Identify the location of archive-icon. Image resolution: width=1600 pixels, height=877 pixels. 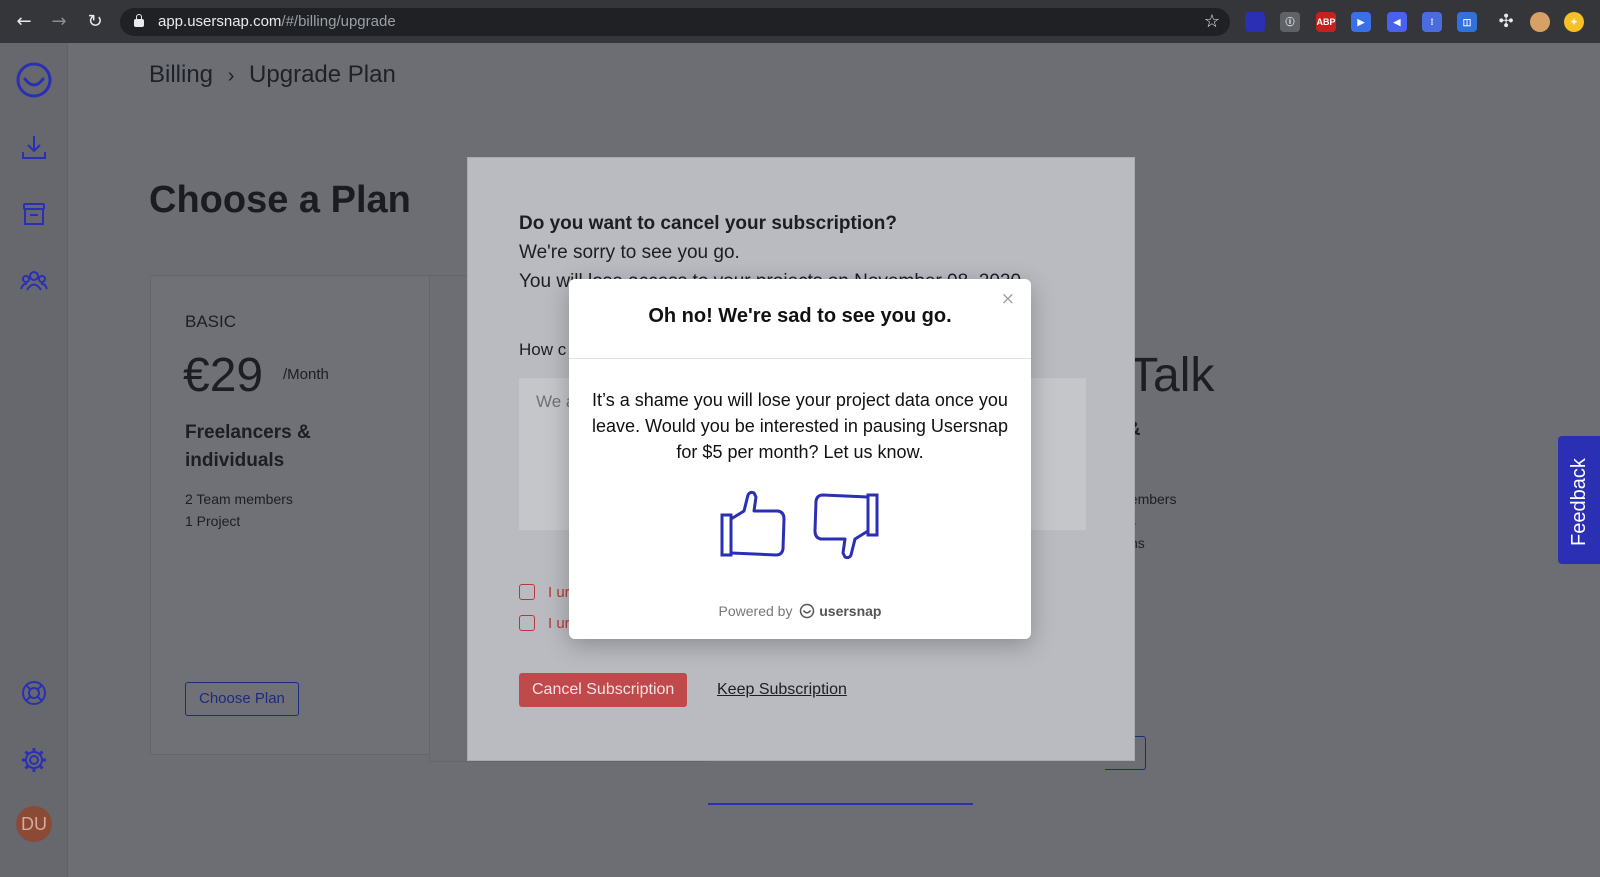
(34, 214).